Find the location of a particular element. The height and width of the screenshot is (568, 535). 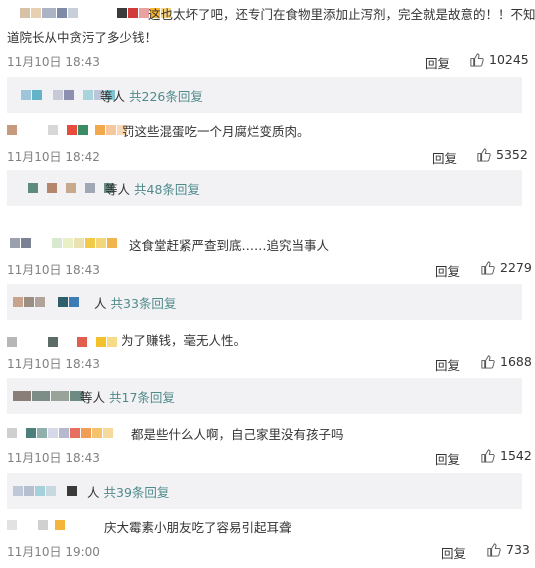

comment-time: 11月10日 18:42 is located at coordinates (53, 157).